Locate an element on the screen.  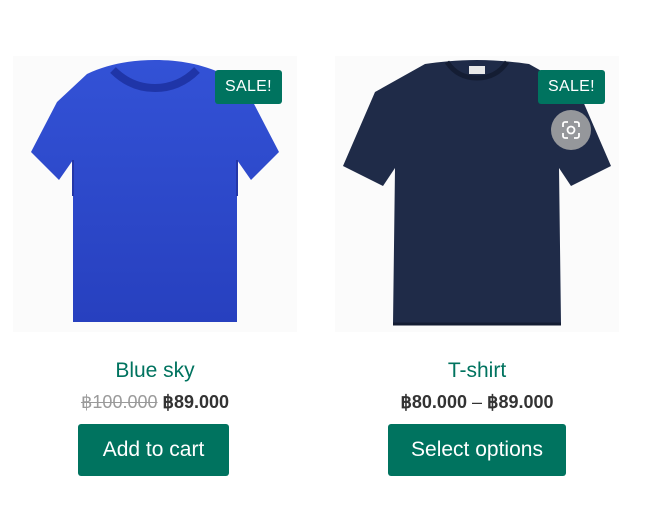
sale-price: ฿89.000 is located at coordinates (196, 402).